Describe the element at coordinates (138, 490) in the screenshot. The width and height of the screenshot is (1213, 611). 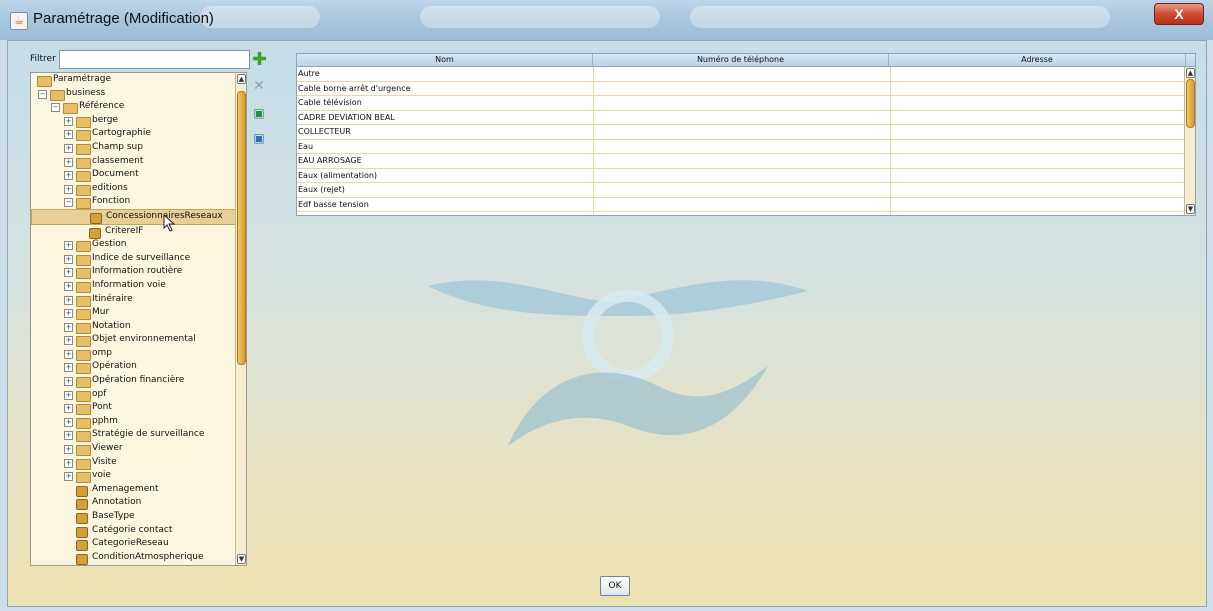
I see `tree-item: Amenagement` at that location.